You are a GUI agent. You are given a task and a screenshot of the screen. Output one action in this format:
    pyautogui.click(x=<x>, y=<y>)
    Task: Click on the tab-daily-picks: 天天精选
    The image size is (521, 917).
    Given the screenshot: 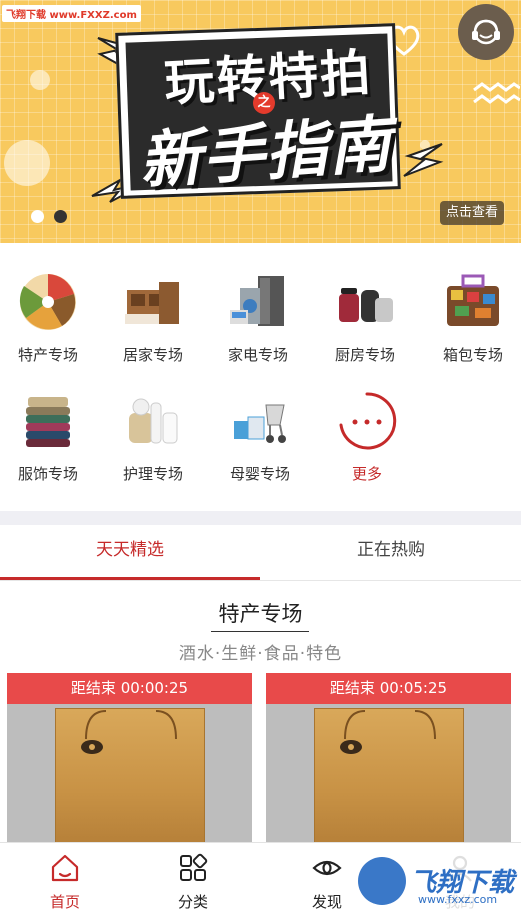 What is the action you would take?
    pyautogui.click(x=130, y=553)
    